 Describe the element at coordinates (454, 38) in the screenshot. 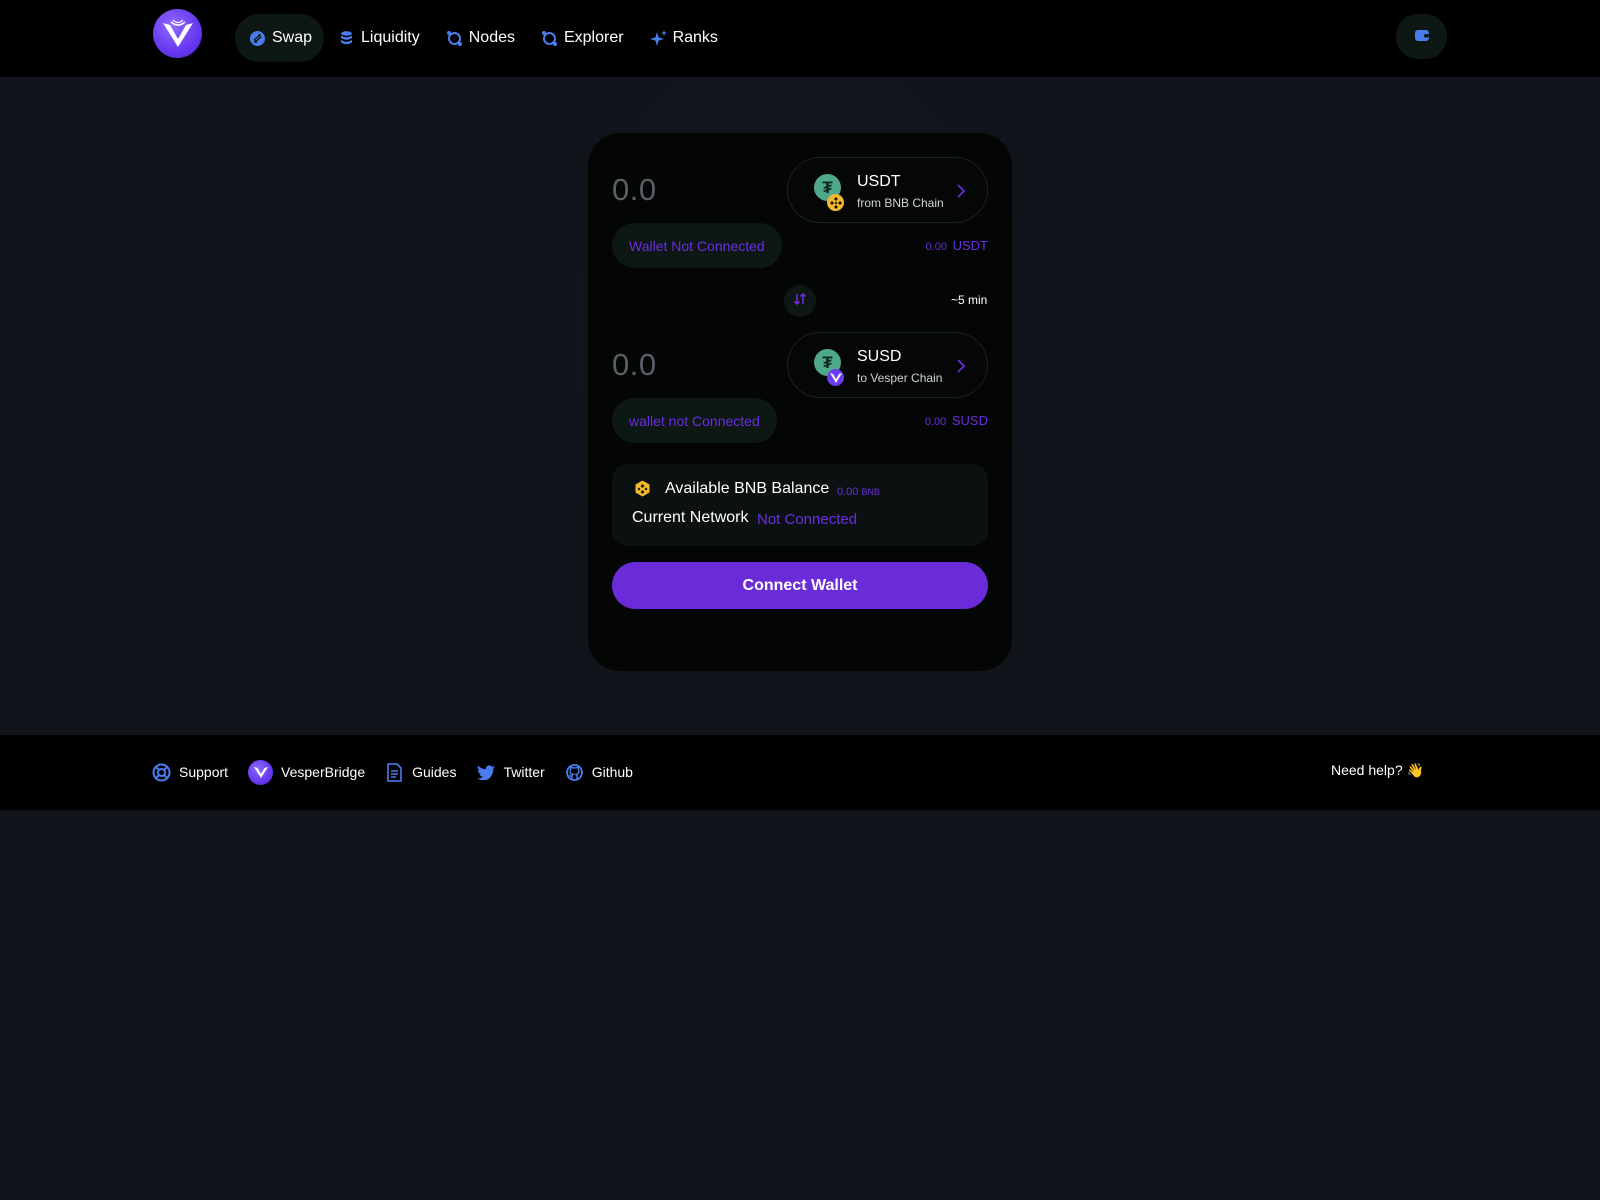

I see `nodes-icon` at that location.